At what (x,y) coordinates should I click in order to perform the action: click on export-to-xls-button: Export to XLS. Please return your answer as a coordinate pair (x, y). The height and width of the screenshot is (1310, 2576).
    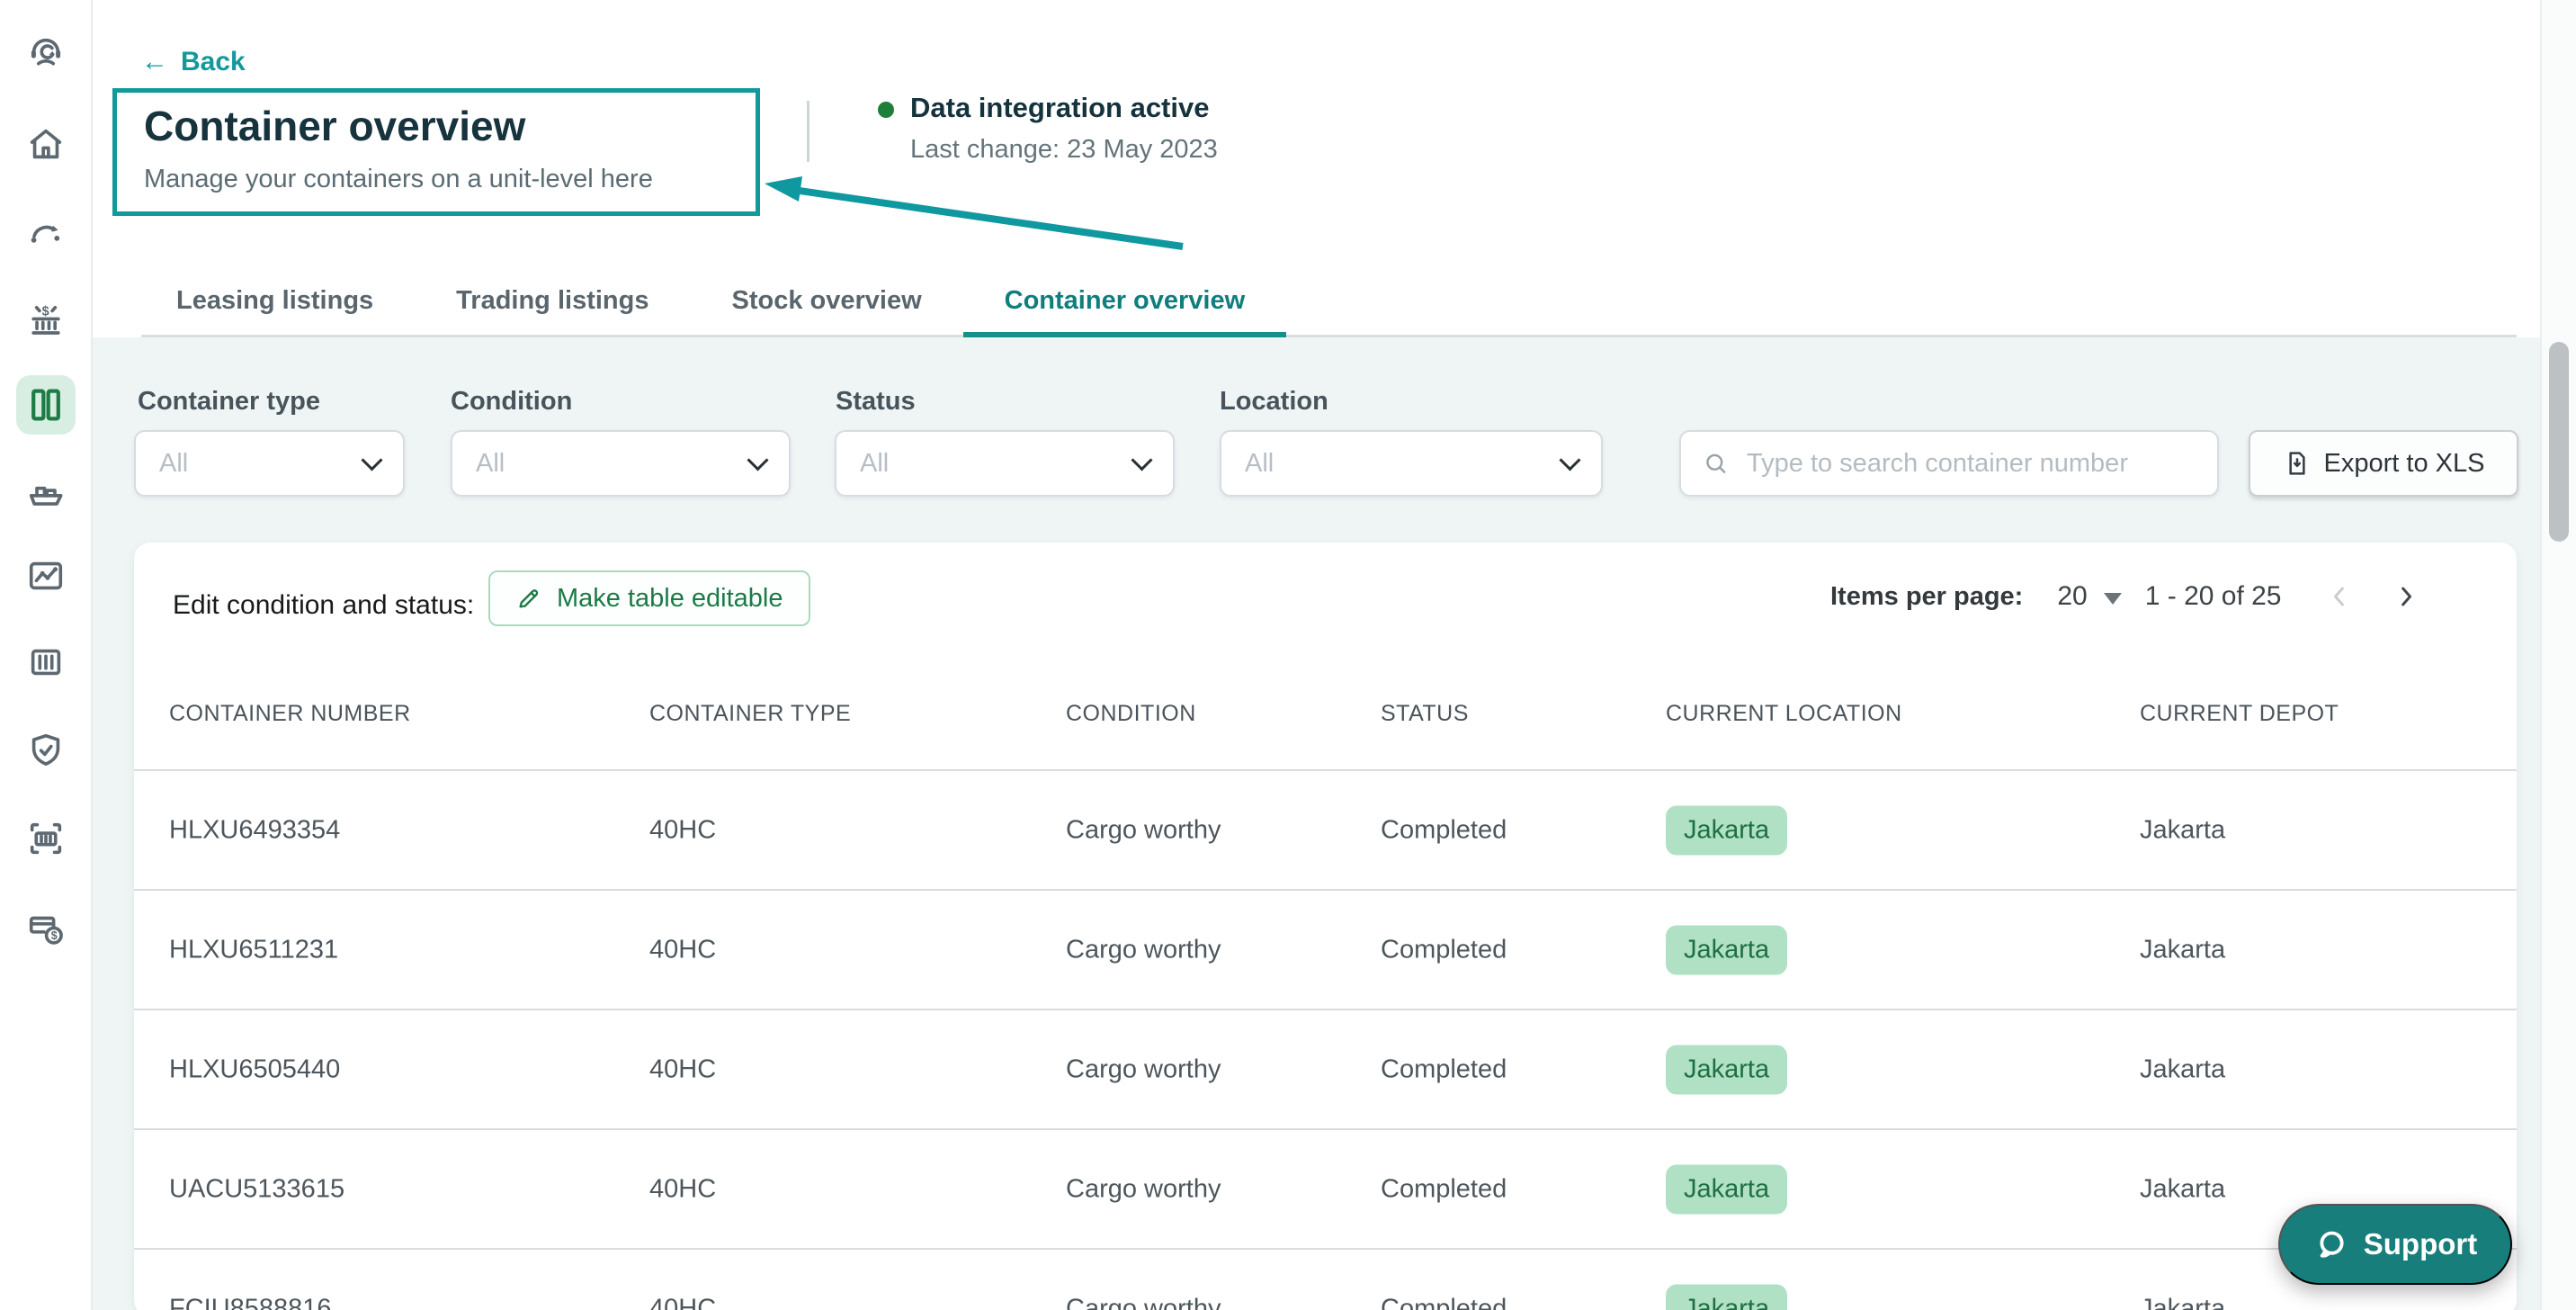
    Looking at the image, I should click on (2383, 463).